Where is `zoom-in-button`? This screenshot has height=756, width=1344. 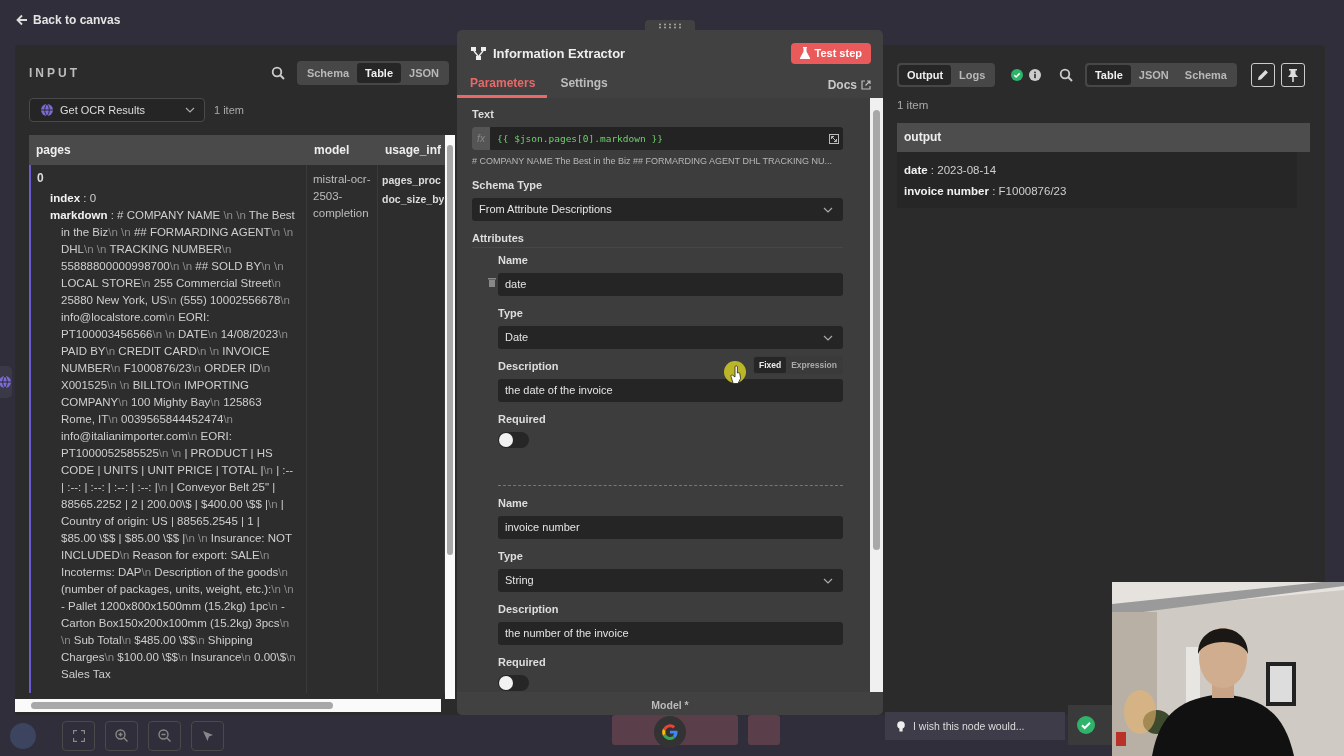 zoom-in-button is located at coordinates (121, 735).